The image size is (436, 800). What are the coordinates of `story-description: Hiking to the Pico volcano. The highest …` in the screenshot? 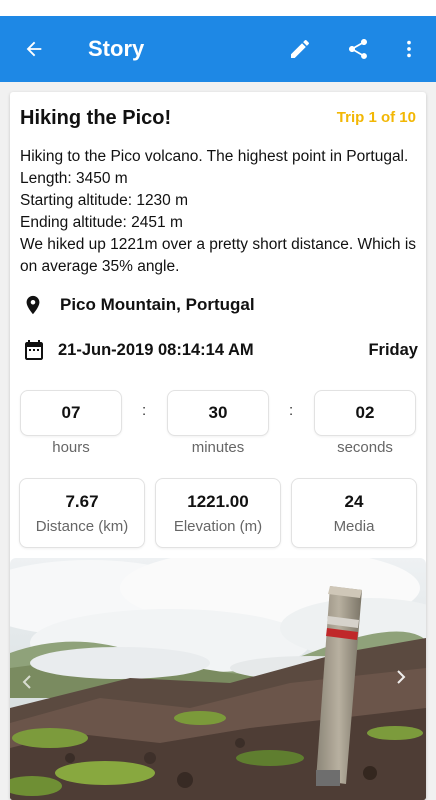 It's located at (218, 211).